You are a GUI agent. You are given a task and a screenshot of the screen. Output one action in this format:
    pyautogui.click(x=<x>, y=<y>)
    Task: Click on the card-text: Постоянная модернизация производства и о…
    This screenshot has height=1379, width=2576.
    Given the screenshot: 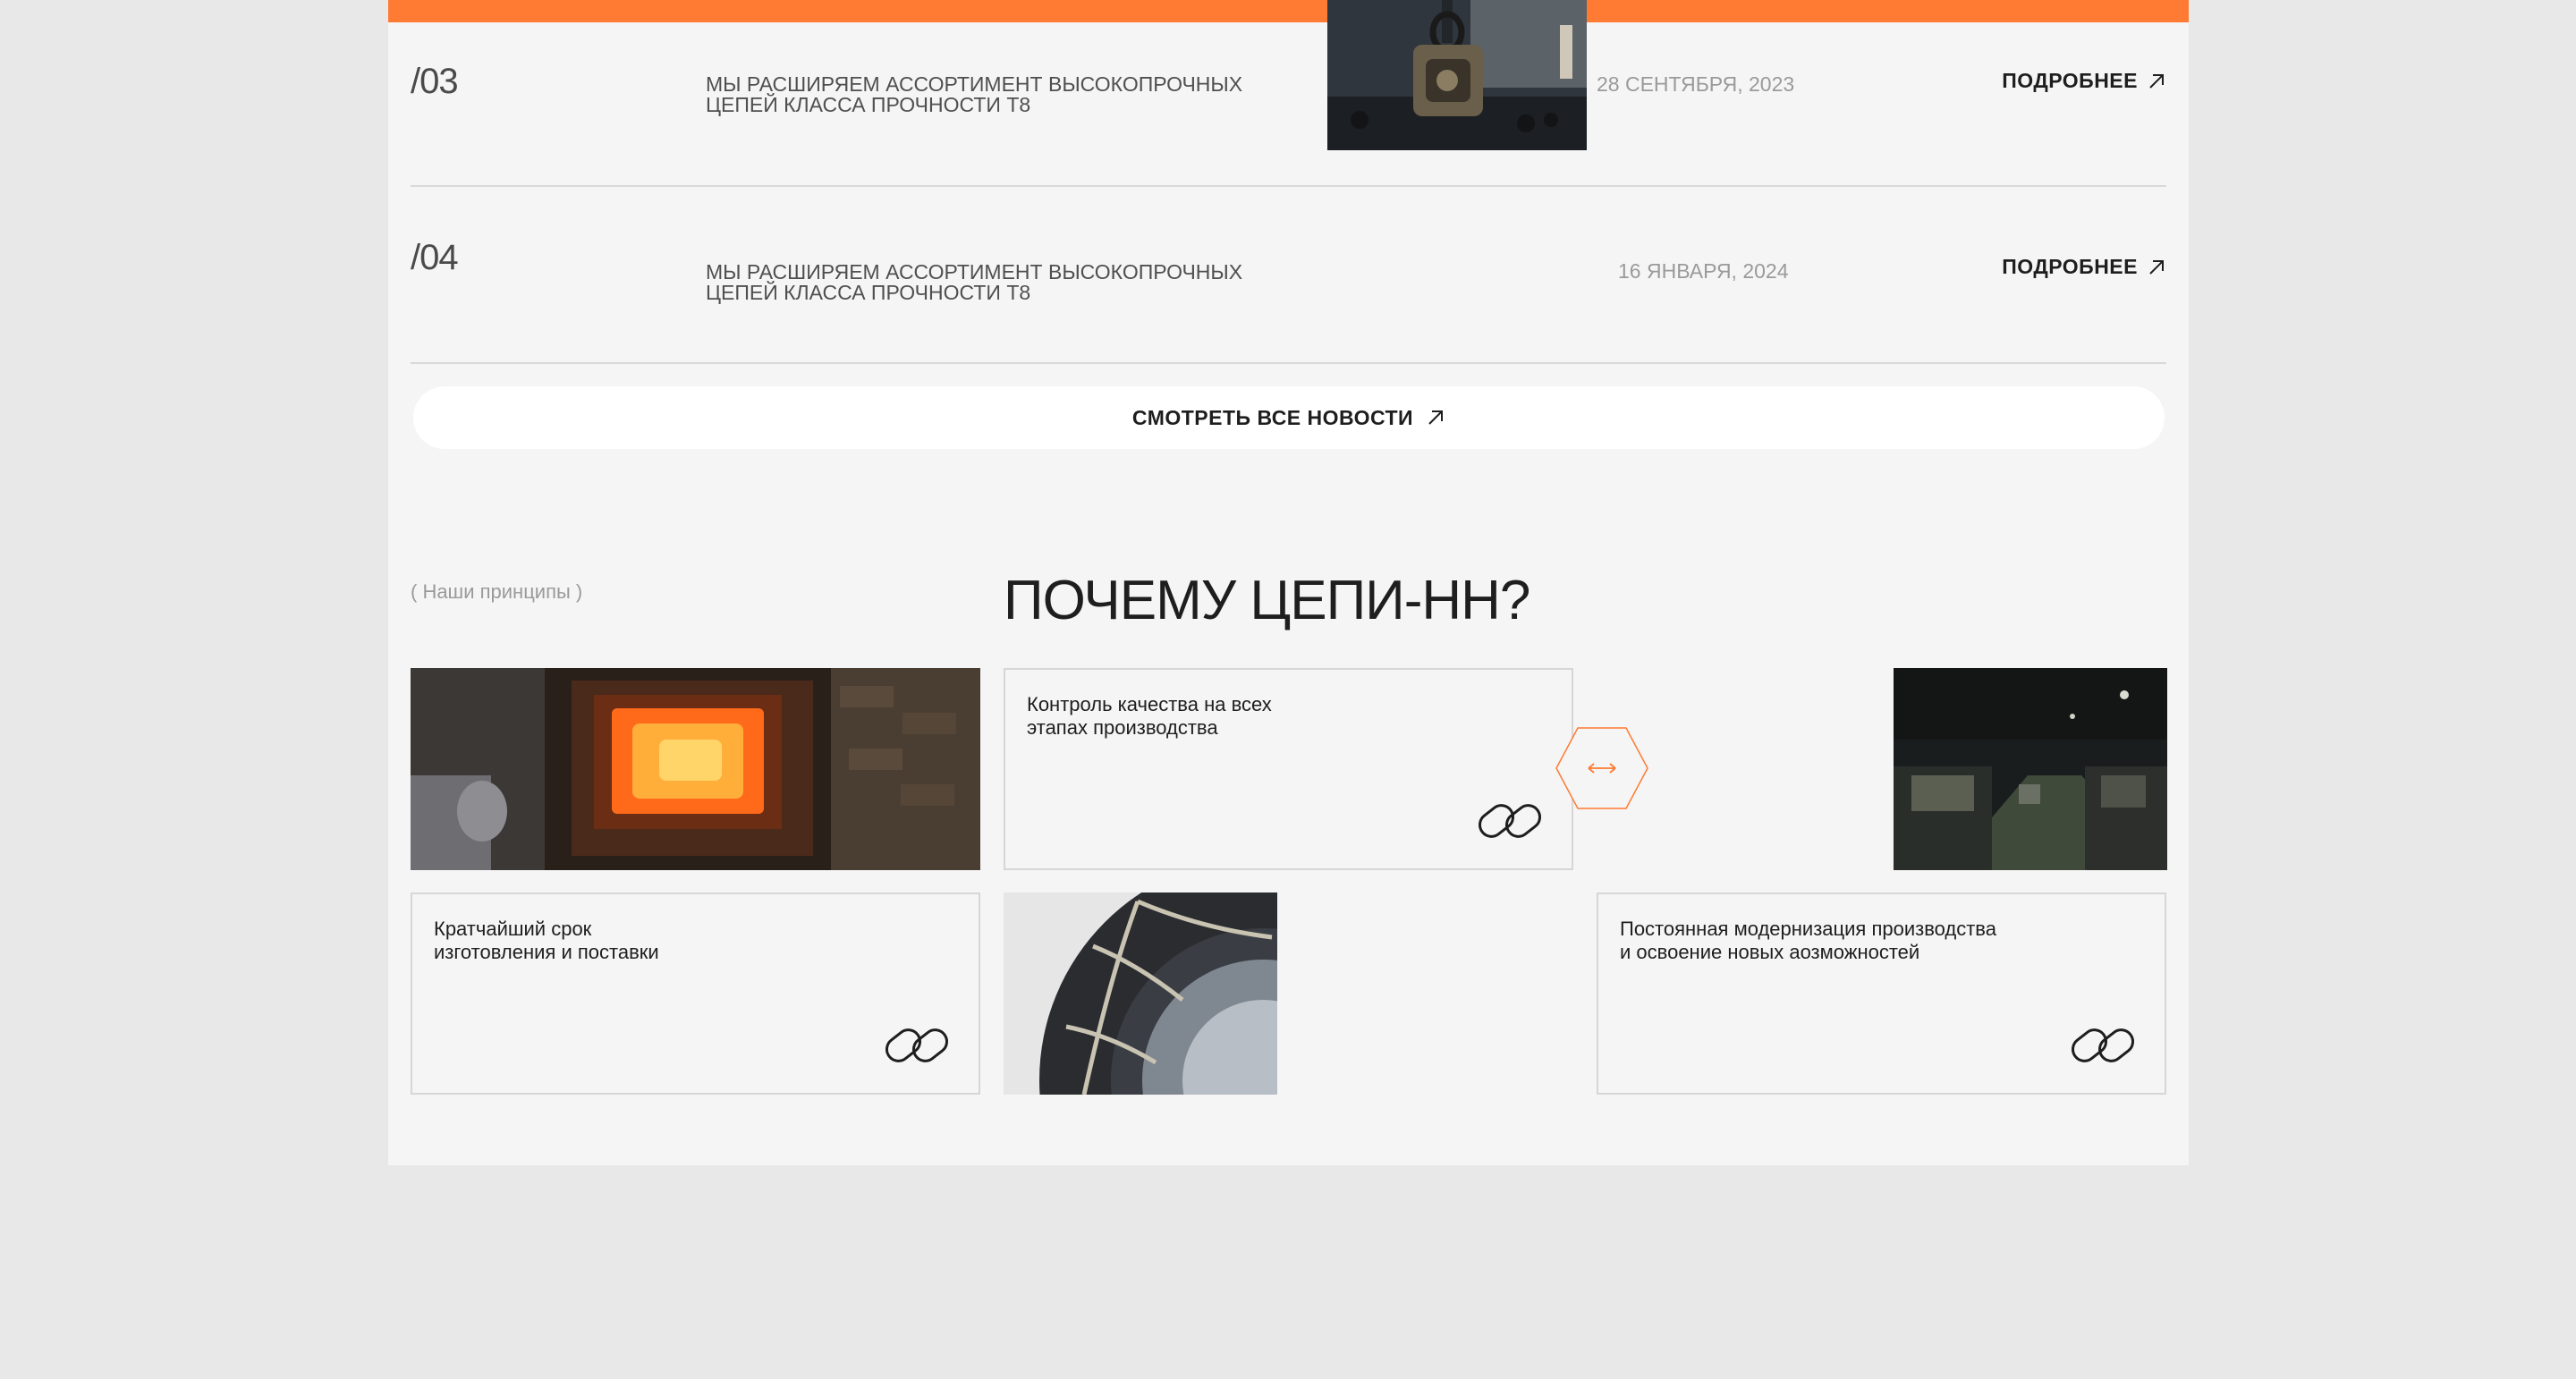 What is the action you would take?
    pyautogui.click(x=1808, y=941)
    